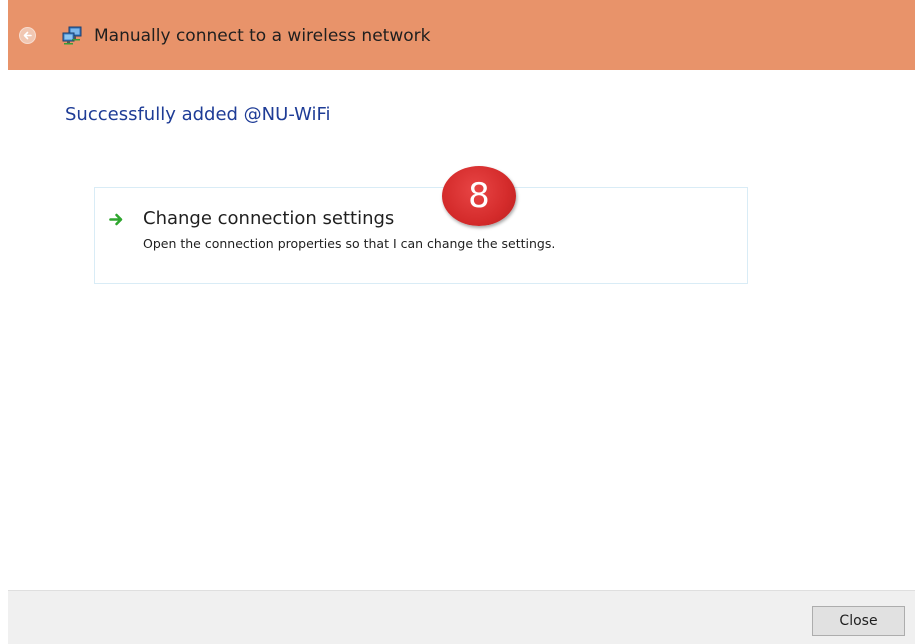 This screenshot has width=915, height=644. What do you see at coordinates (269, 218) in the screenshot?
I see `command-link-title: Change connection settings` at bounding box center [269, 218].